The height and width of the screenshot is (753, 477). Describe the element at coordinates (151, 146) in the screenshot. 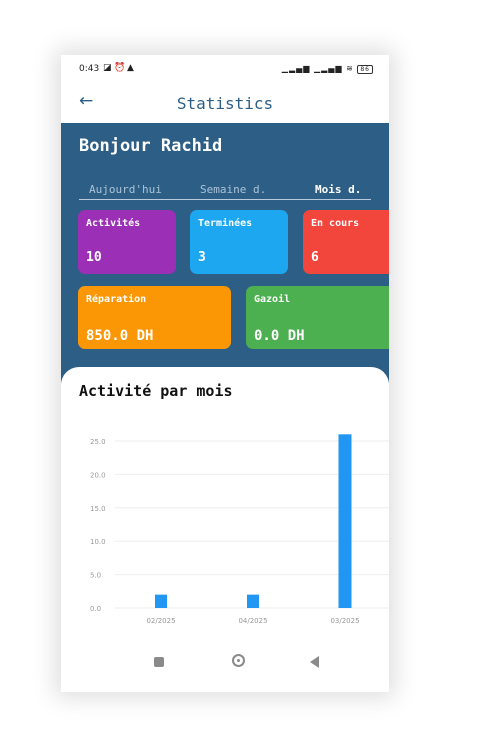

I see `greeting: Bonjour Rachid` at that location.